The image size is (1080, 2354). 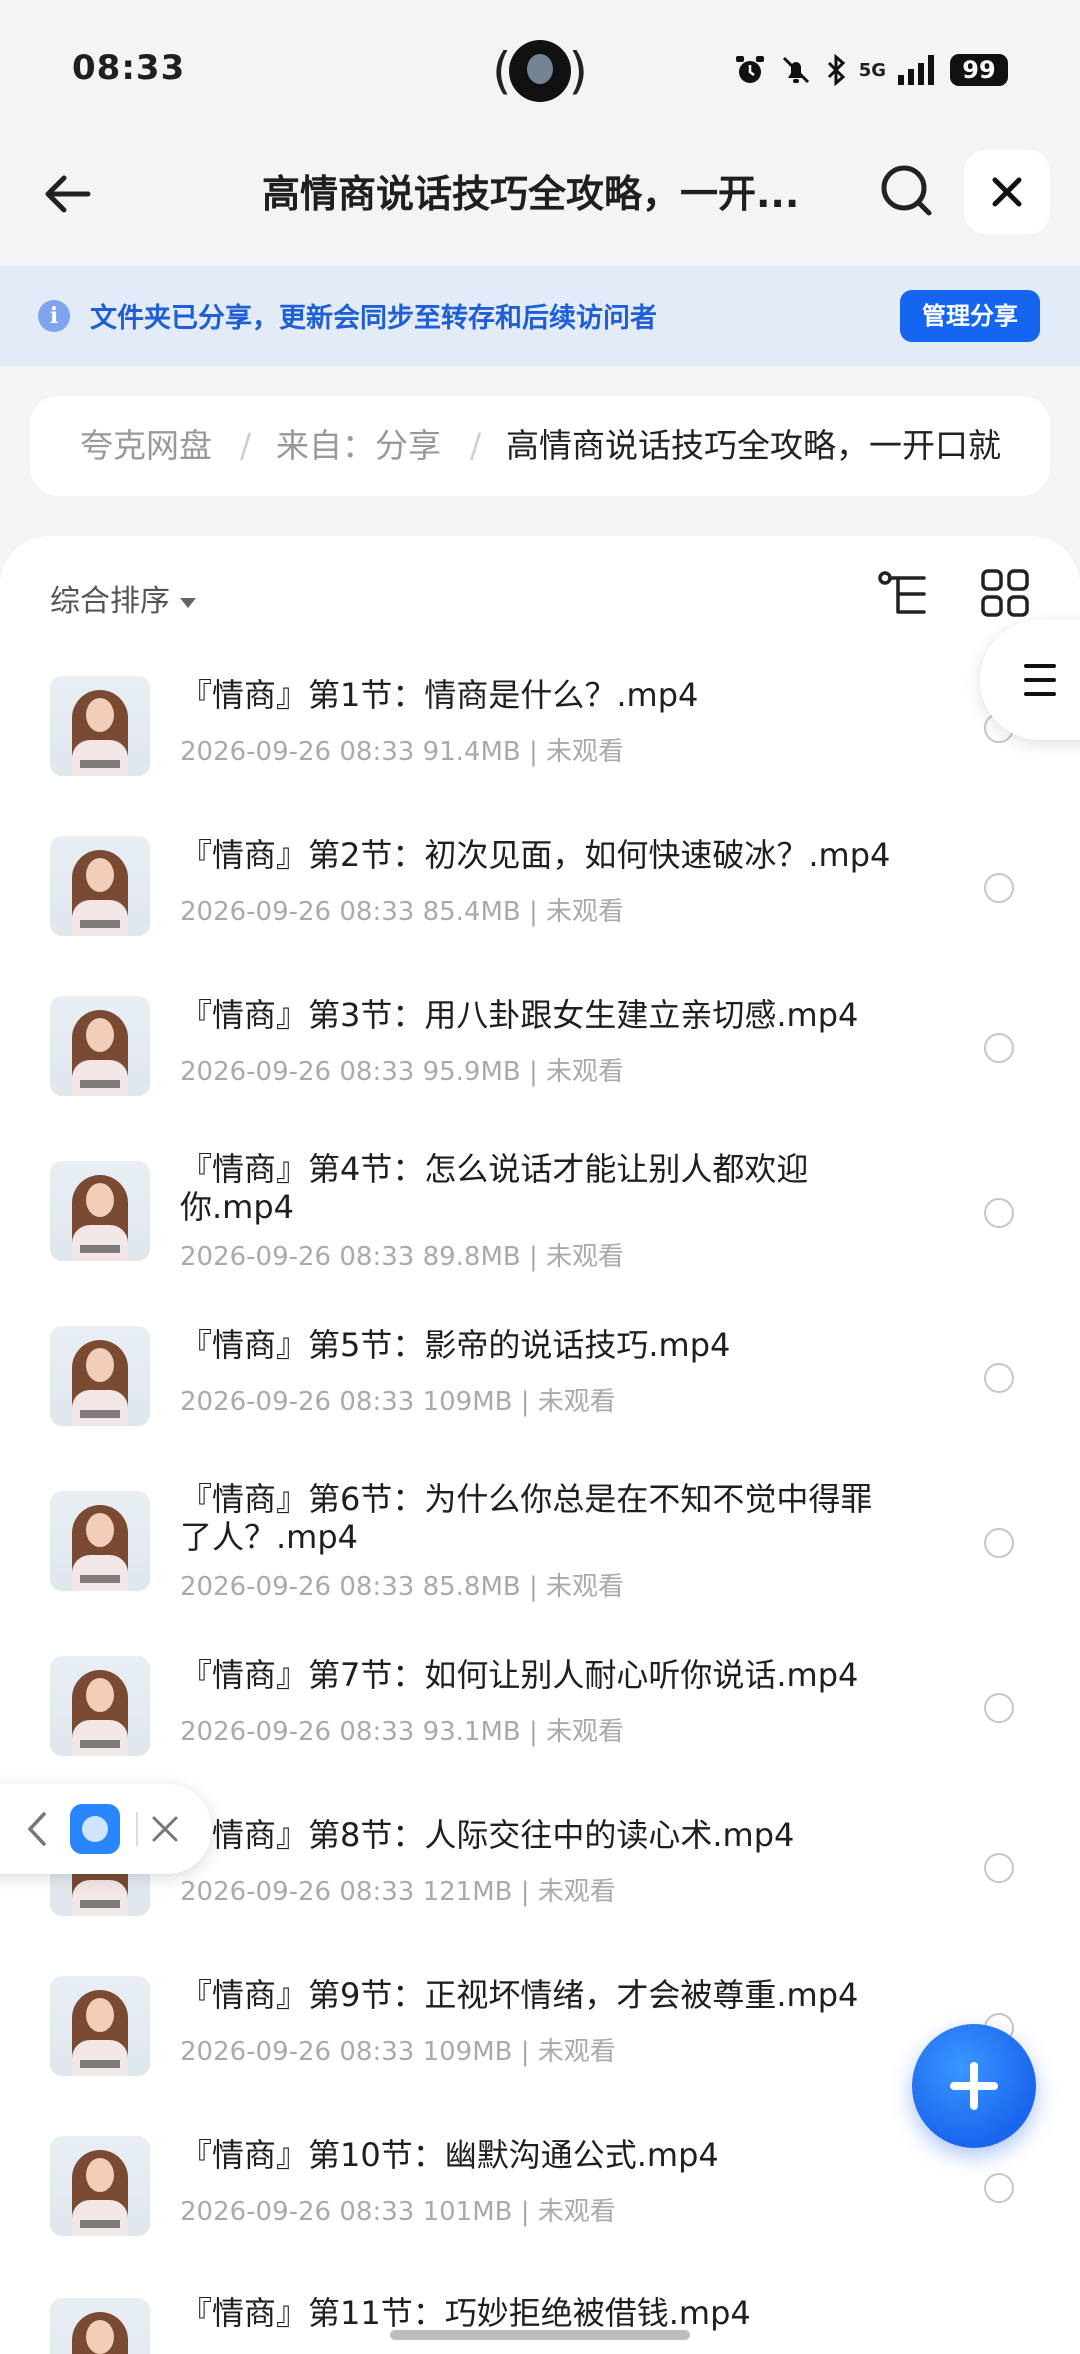 I want to click on search-icon, so click(x=906, y=190).